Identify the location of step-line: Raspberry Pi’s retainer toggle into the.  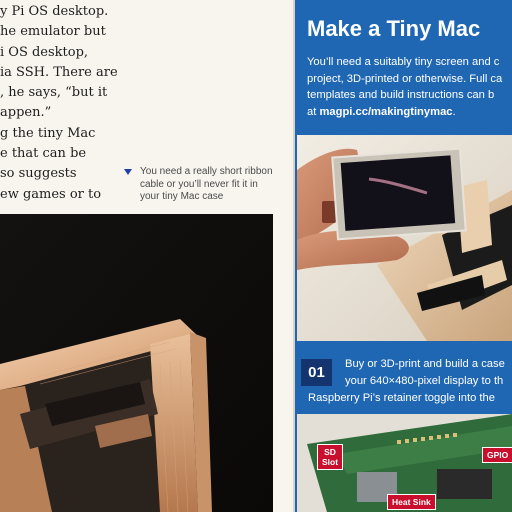
(401, 397).